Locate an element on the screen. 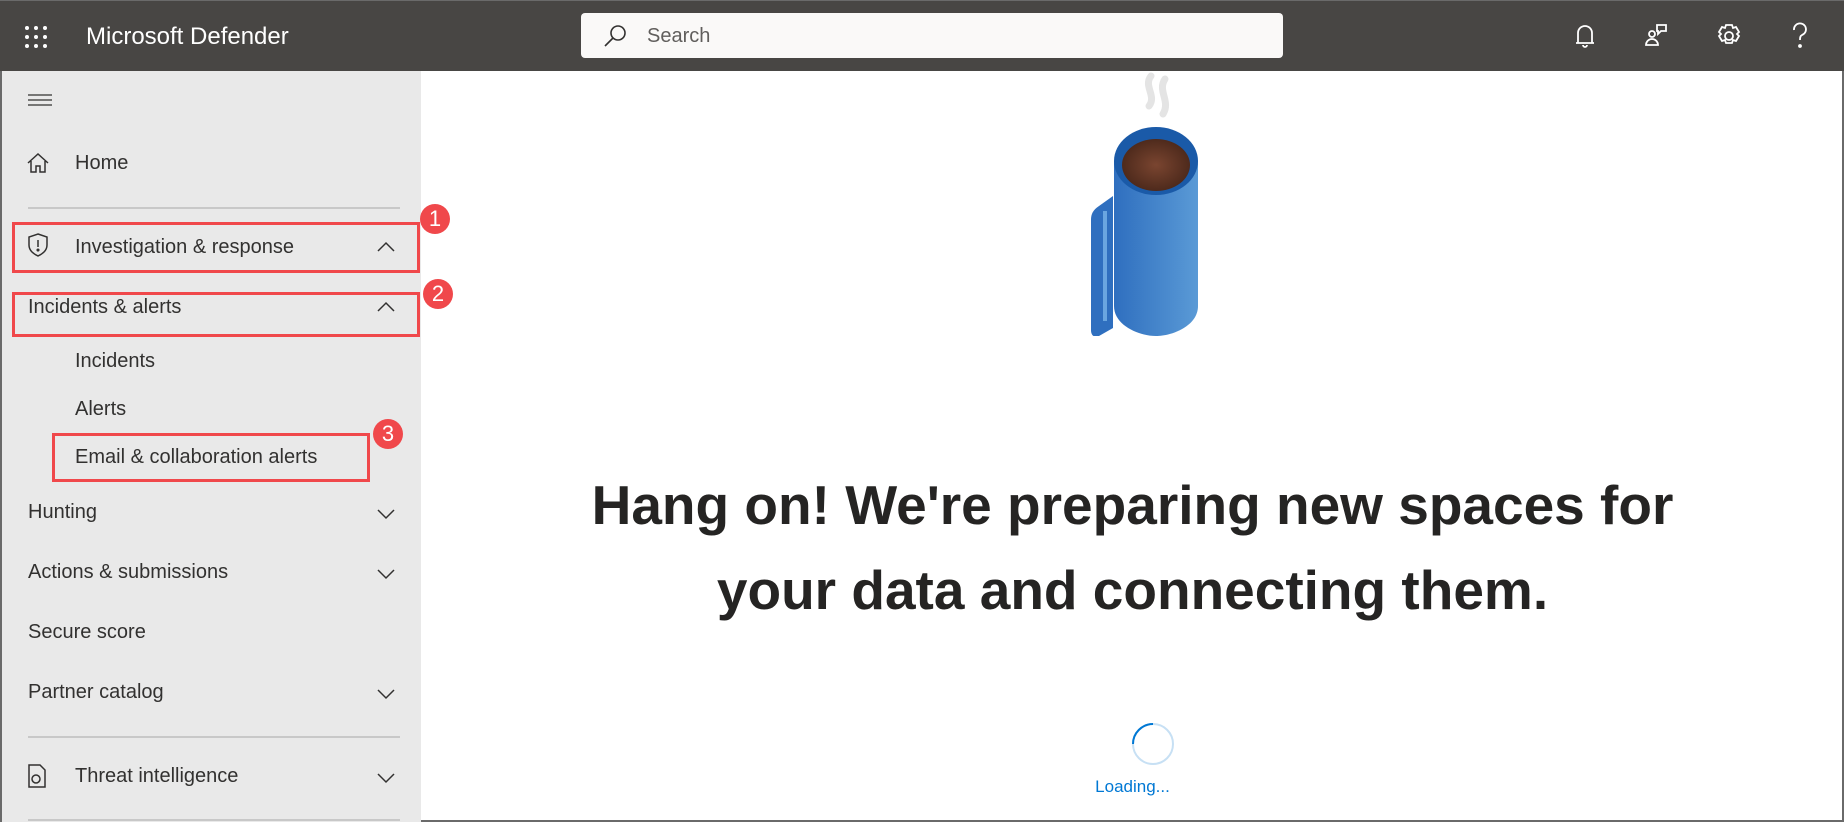  waffle-icon is located at coordinates (36, 37).